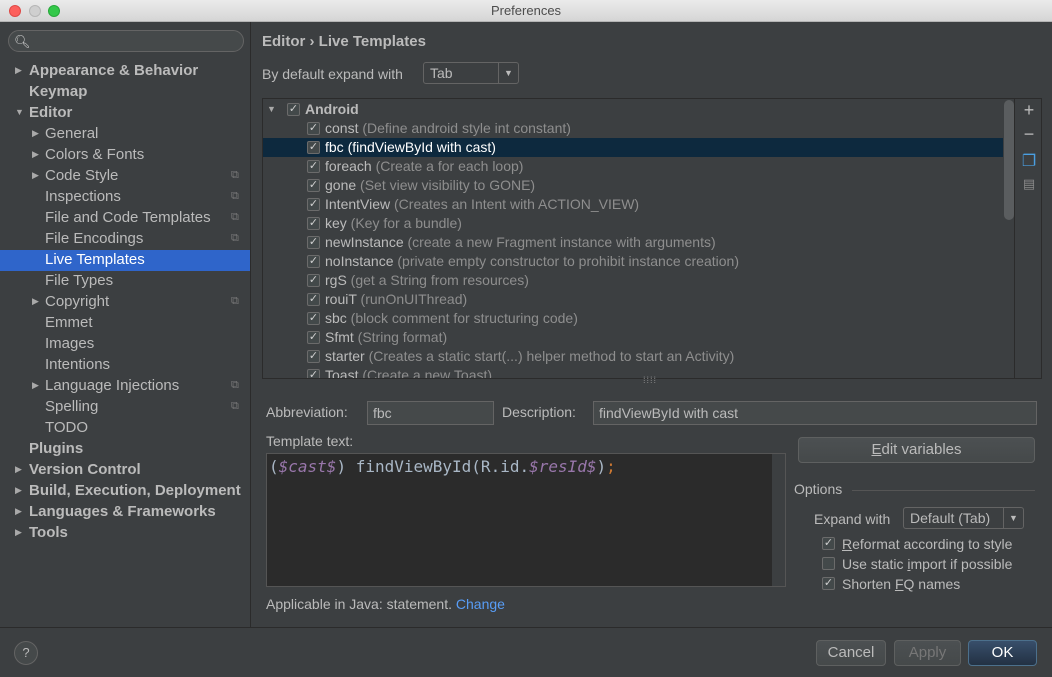 This screenshot has height=677, width=1052. Describe the element at coordinates (778, 520) in the screenshot. I see `editor-scrollbar` at that location.